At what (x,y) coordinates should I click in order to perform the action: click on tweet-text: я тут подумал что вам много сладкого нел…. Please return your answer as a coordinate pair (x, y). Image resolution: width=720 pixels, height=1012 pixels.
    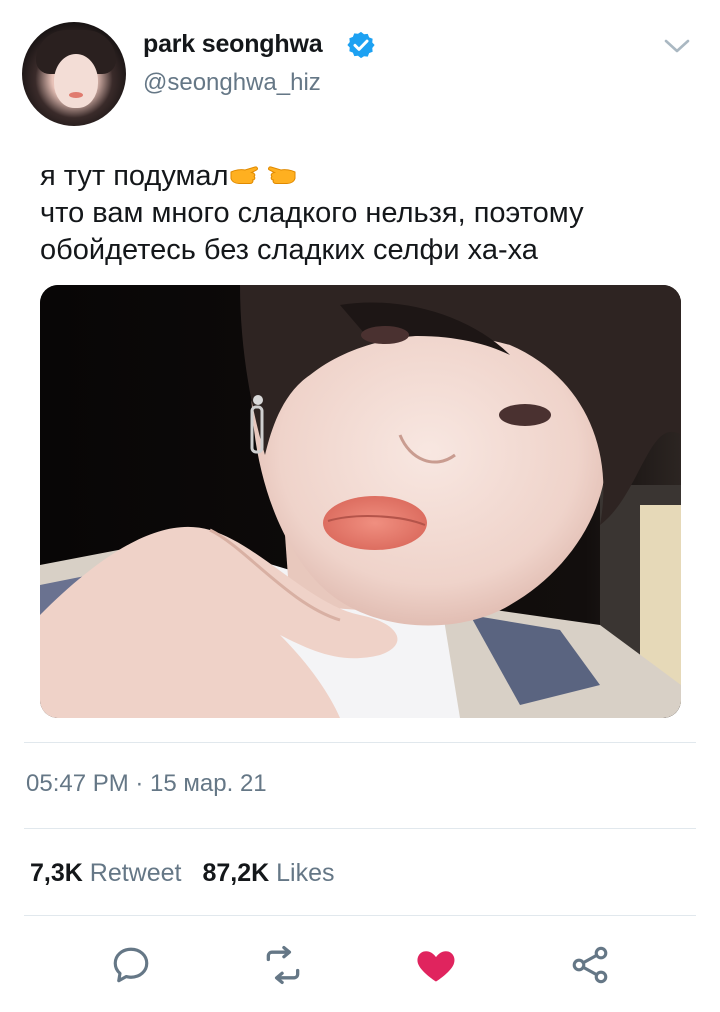
    Looking at the image, I should click on (365, 213).